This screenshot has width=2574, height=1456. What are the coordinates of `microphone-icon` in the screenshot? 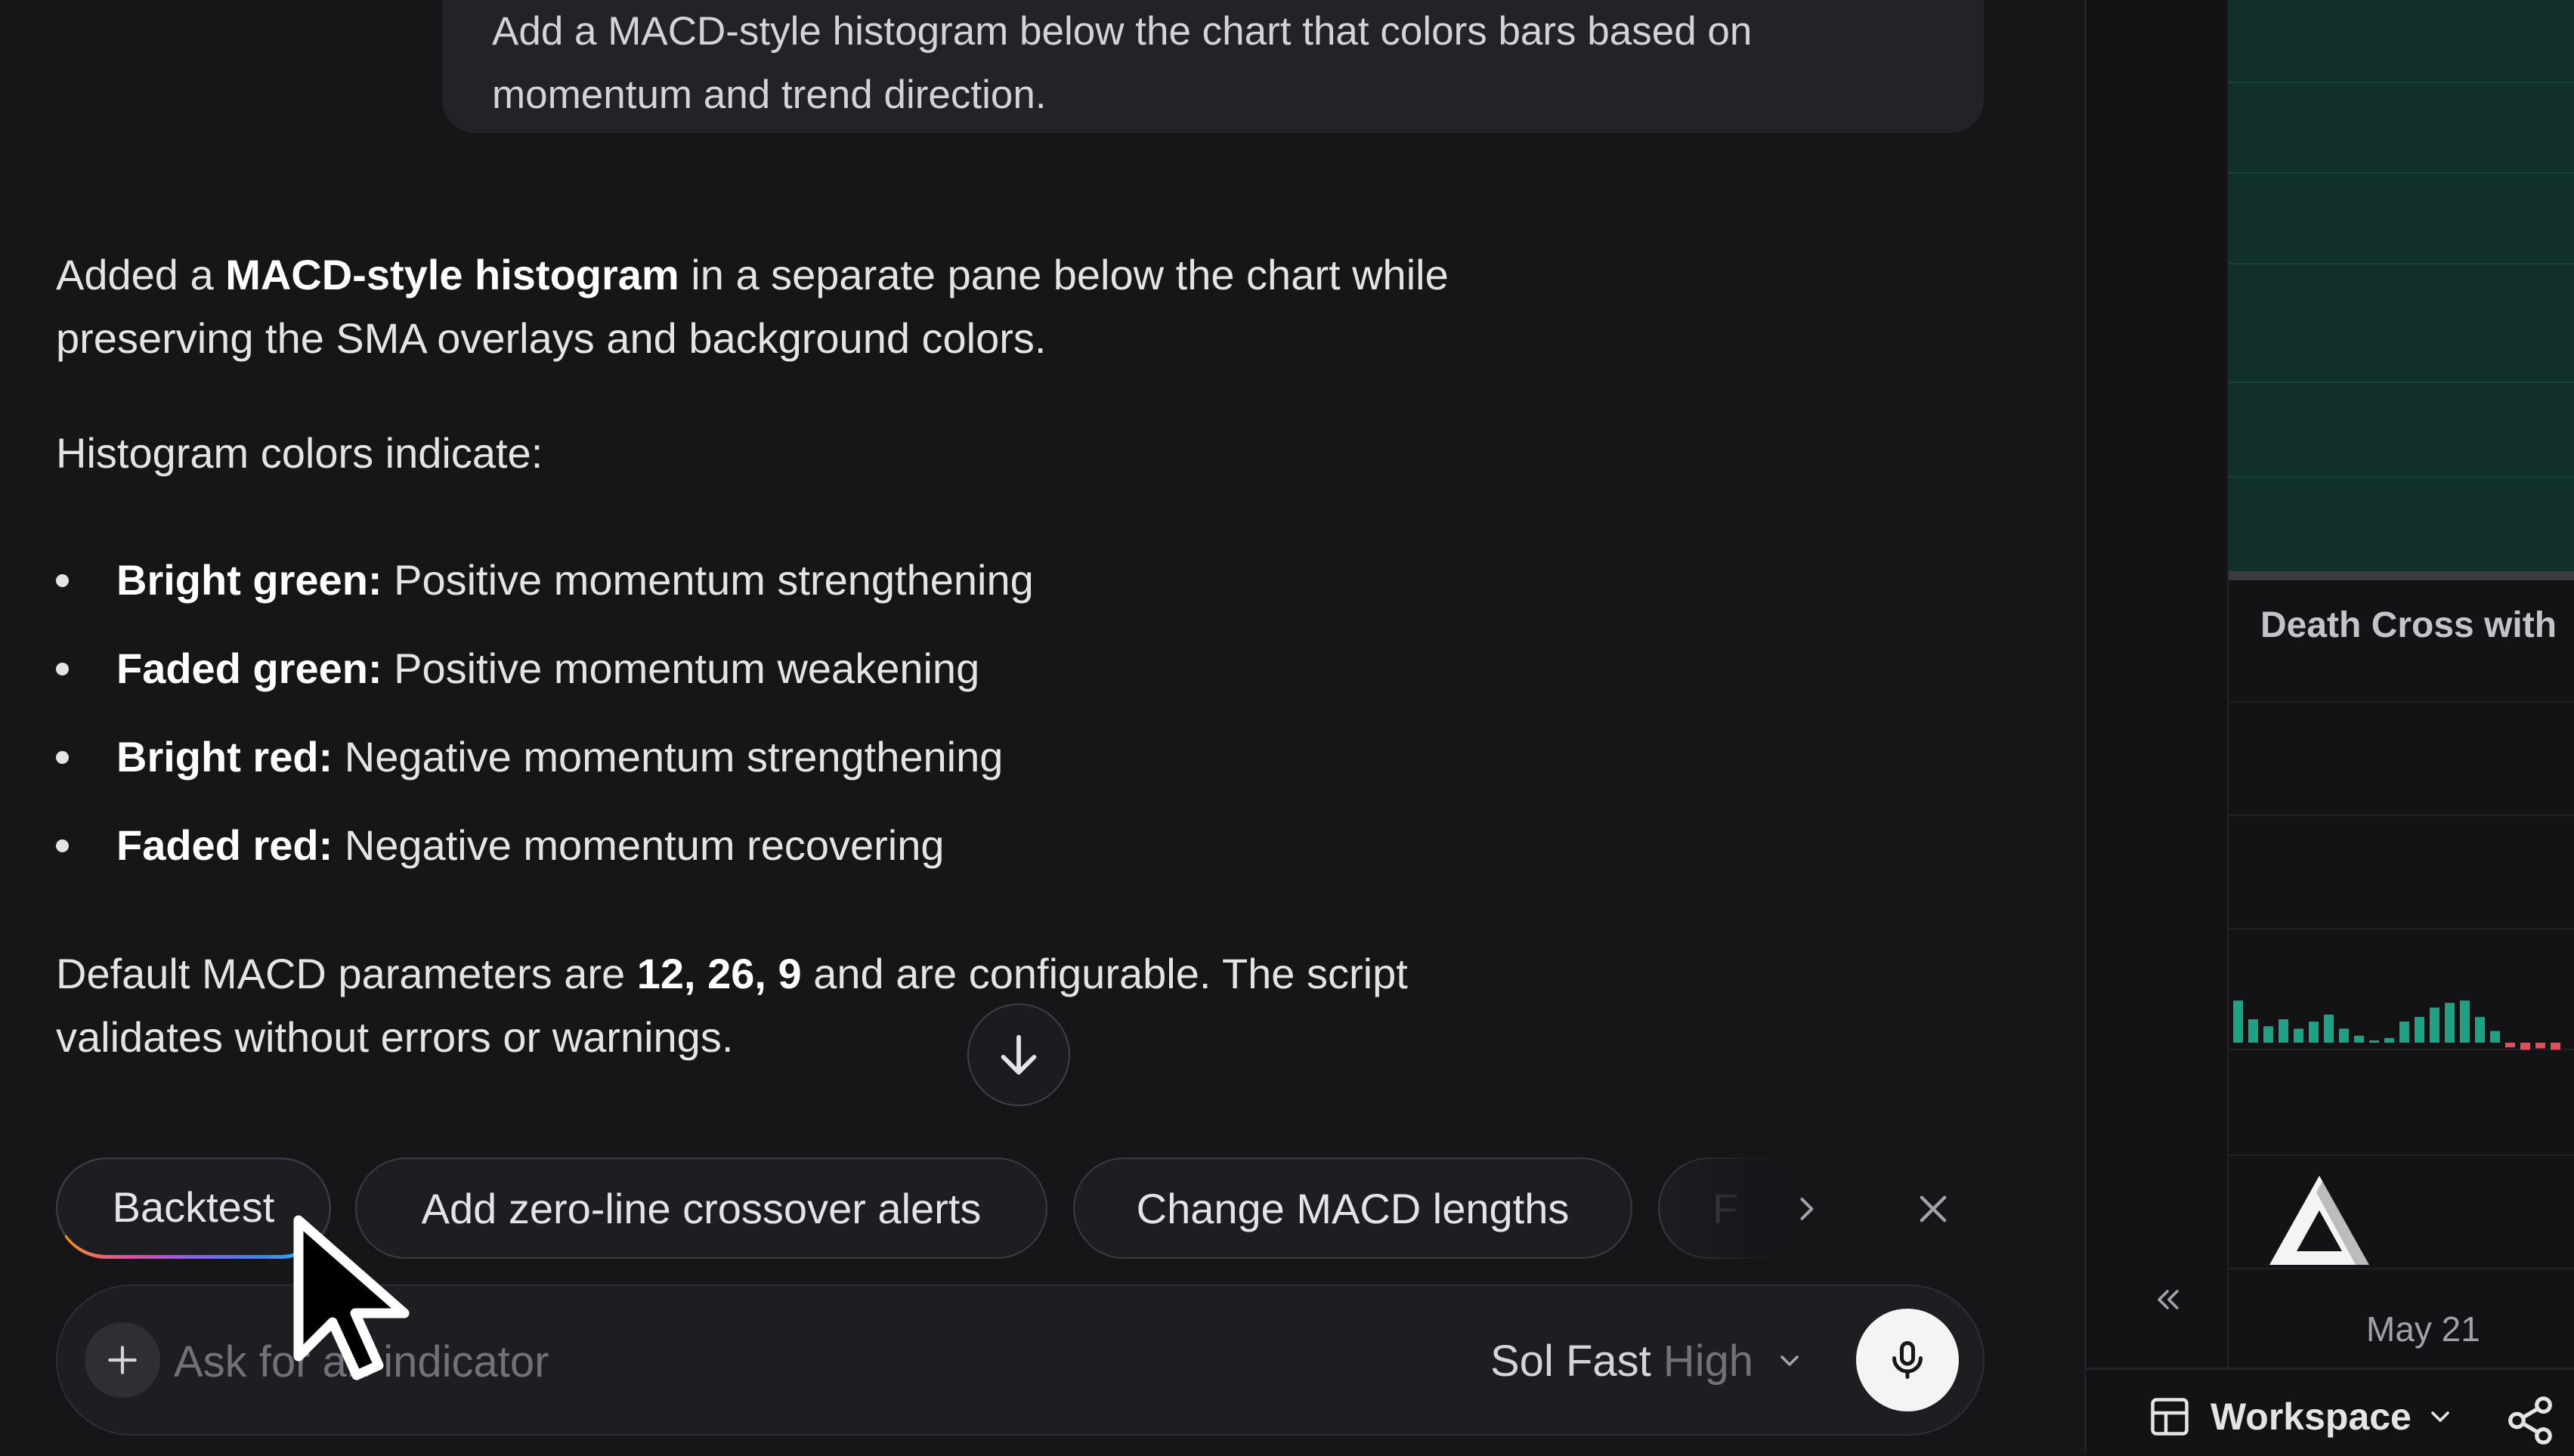 It's located at (1908, 1360).